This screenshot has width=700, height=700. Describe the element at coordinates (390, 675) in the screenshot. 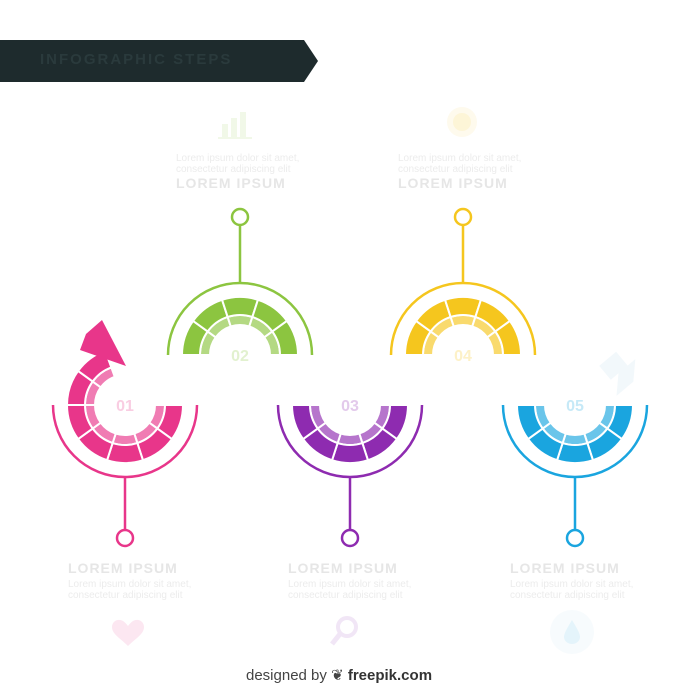

I see `credit-brand: freepik.com` at that location.